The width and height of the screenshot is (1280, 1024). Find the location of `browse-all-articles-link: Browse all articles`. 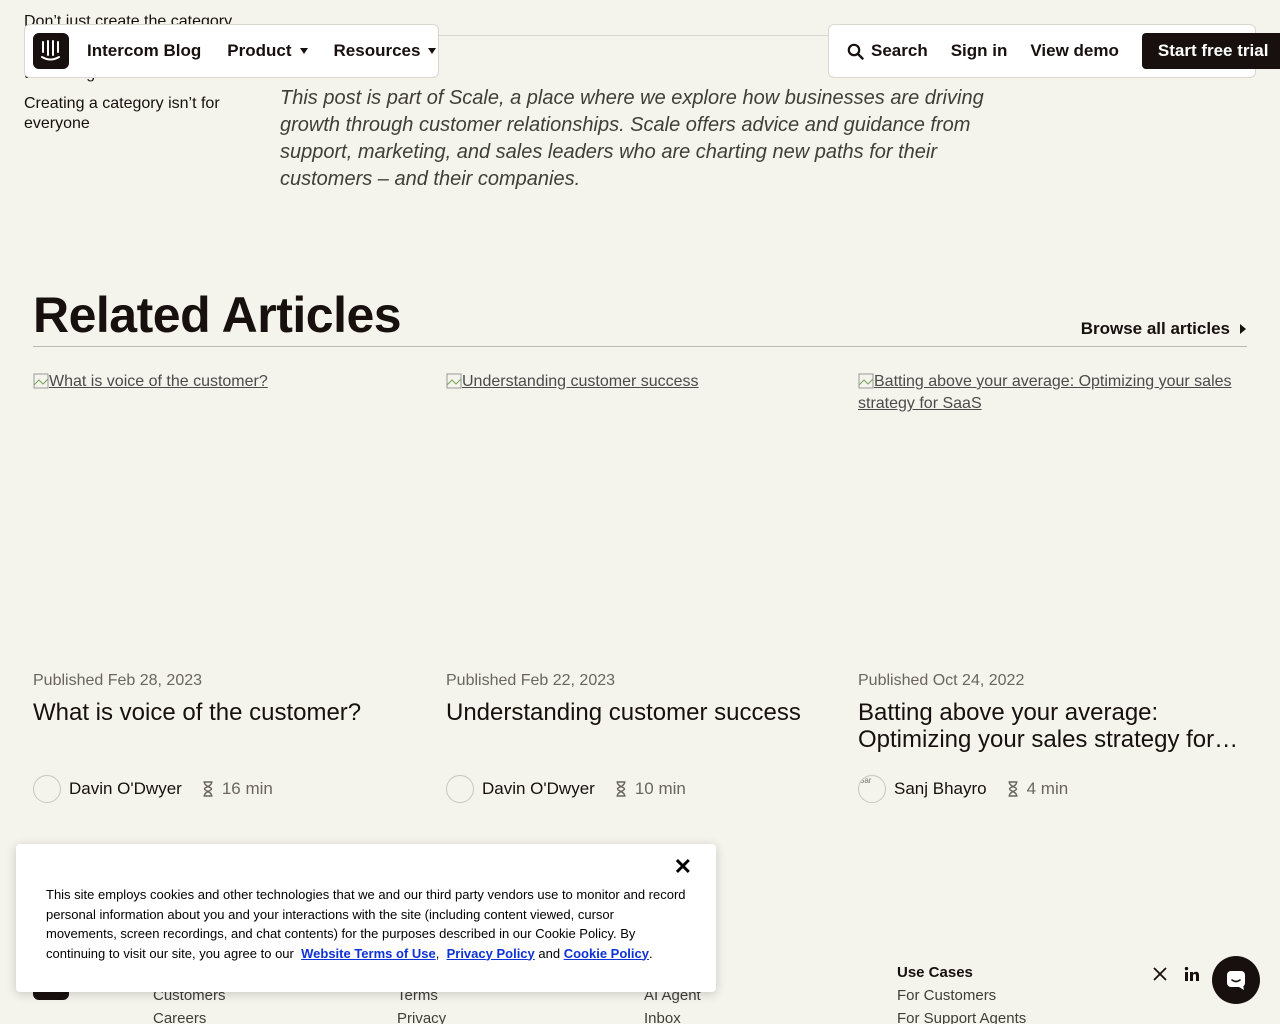

browse-all-articles-link: Browse all articles is located at coordinates (1163, 329).